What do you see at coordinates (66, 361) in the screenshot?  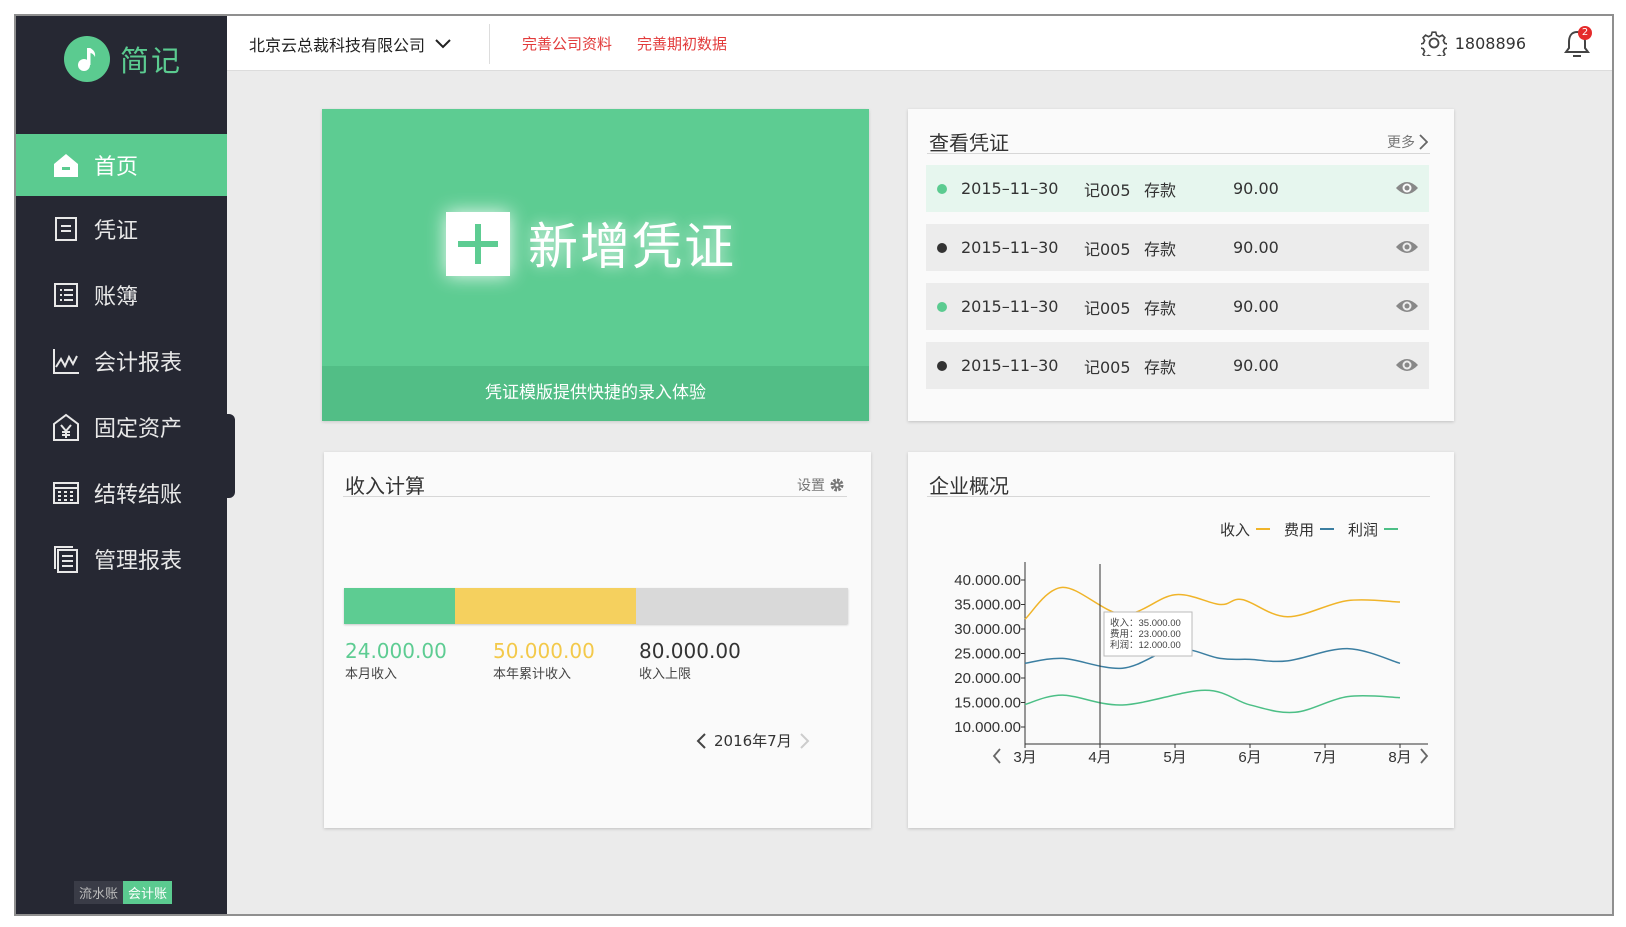 I see `report-chart-icon` at bounding box center [66, 361].